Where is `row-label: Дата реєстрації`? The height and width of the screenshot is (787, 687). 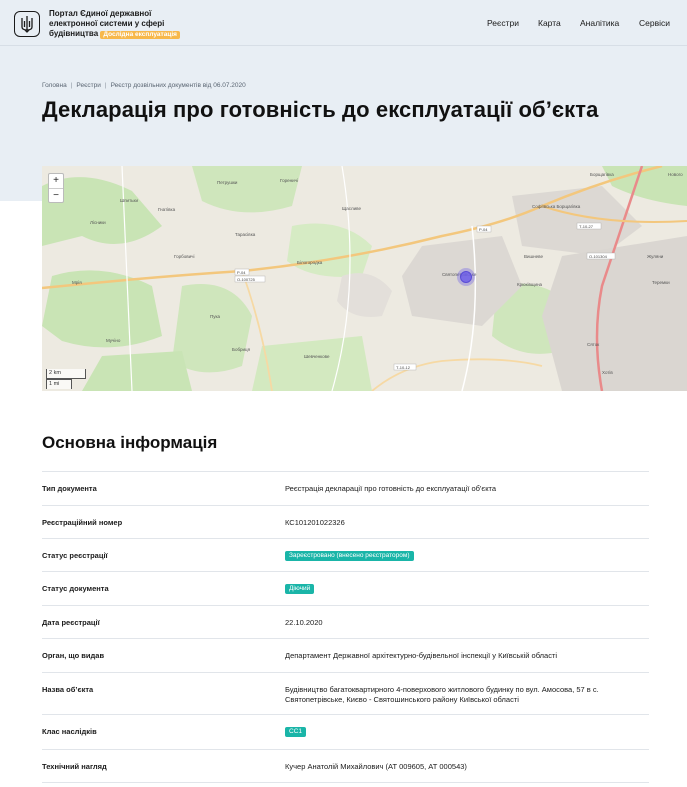 row-label: Дата реєстрації is located at coordinates (71, 622).